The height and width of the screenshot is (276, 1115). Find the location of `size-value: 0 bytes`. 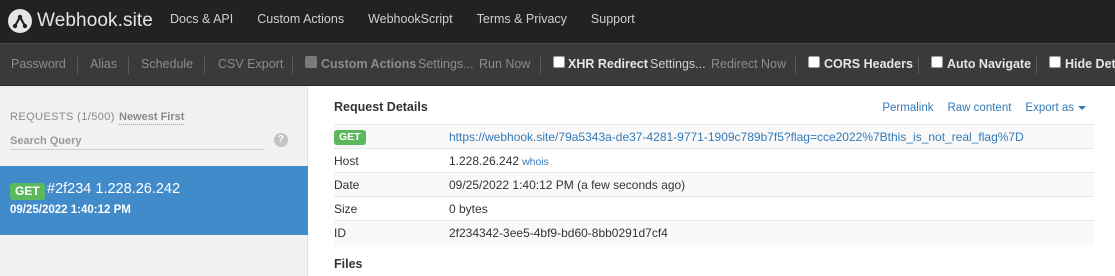

size-value: 0 bytes is located at coordinates (771, 208).